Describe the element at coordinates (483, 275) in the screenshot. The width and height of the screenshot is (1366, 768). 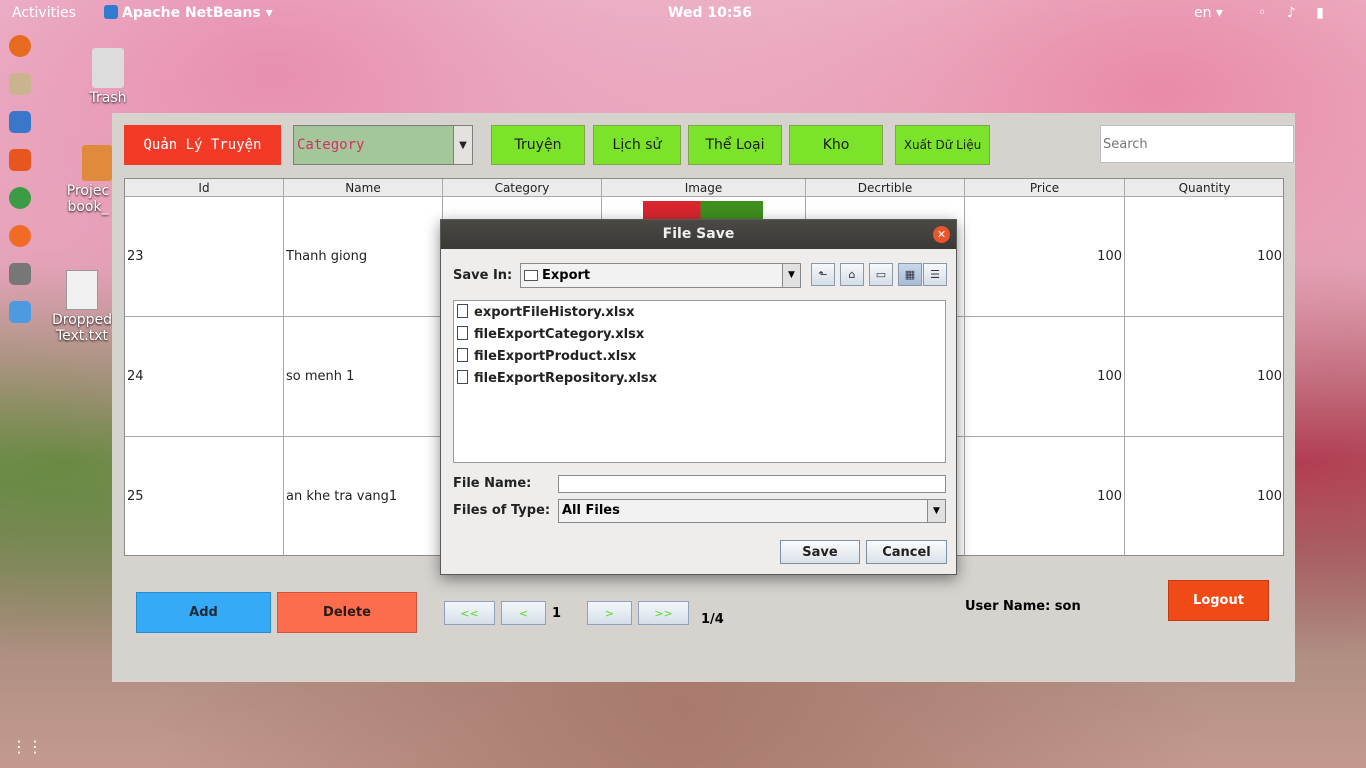
I see `save-in-label: Save In:` at that location.